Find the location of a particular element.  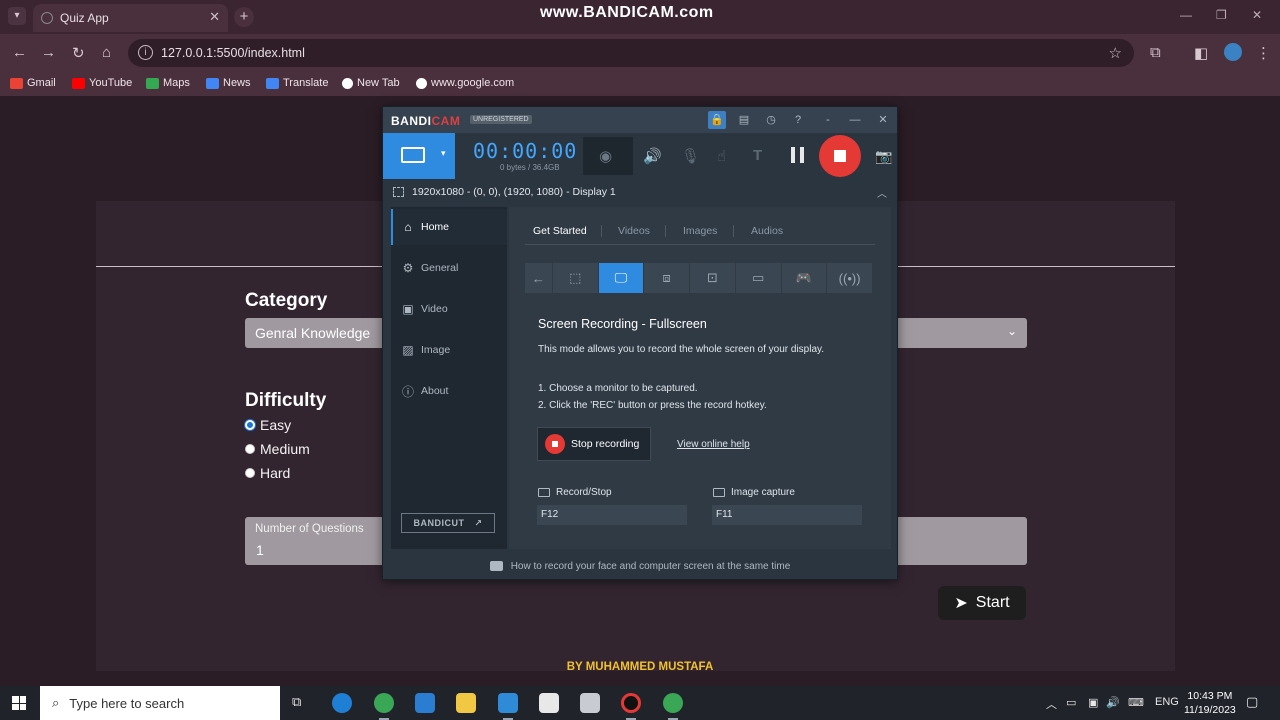

tab-audios: Audios is located at coordinates (767, 231).